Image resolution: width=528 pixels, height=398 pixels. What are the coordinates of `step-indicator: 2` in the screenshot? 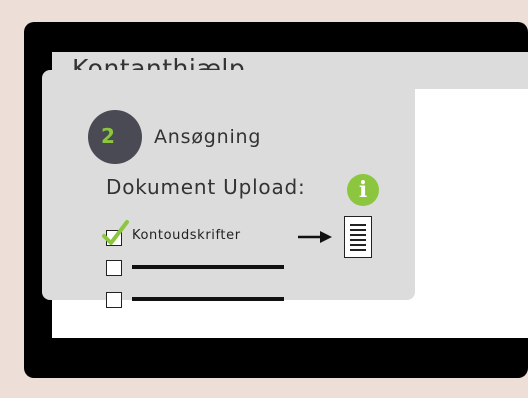 It's located at (115, 137).